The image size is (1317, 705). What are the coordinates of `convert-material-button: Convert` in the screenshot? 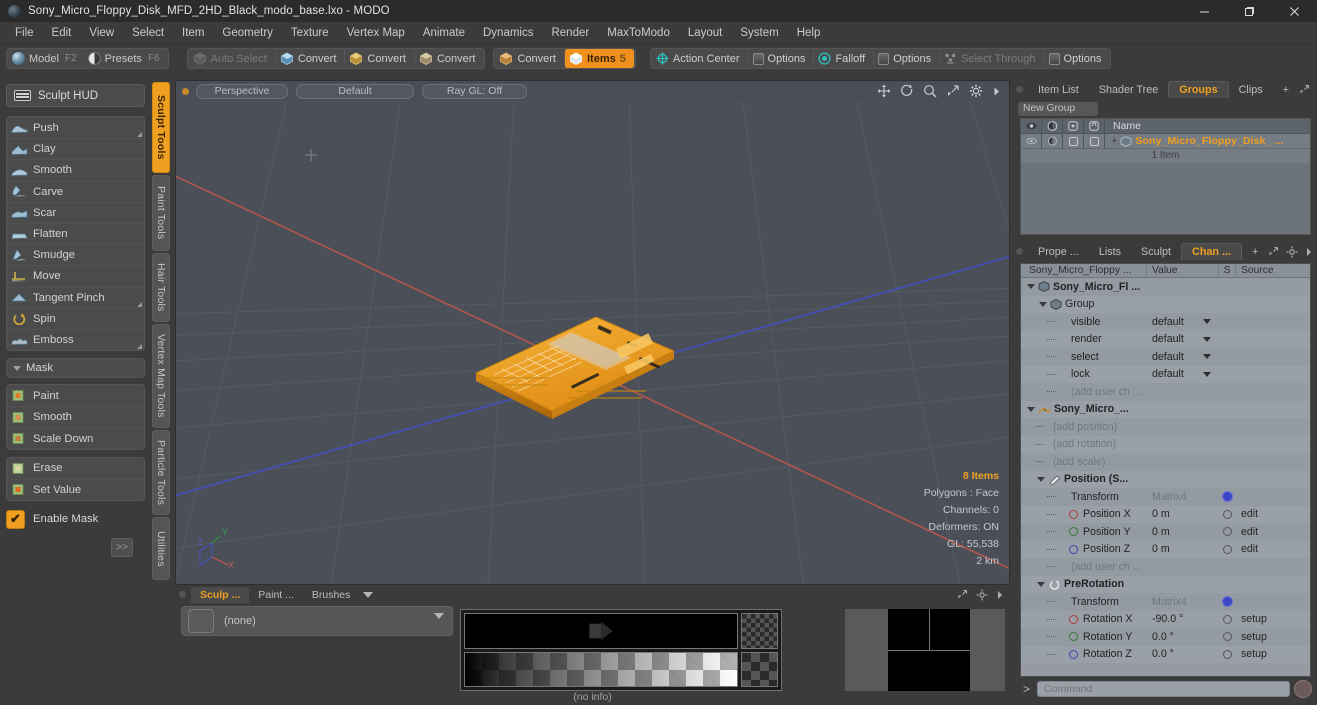 It's located at (529, 58).